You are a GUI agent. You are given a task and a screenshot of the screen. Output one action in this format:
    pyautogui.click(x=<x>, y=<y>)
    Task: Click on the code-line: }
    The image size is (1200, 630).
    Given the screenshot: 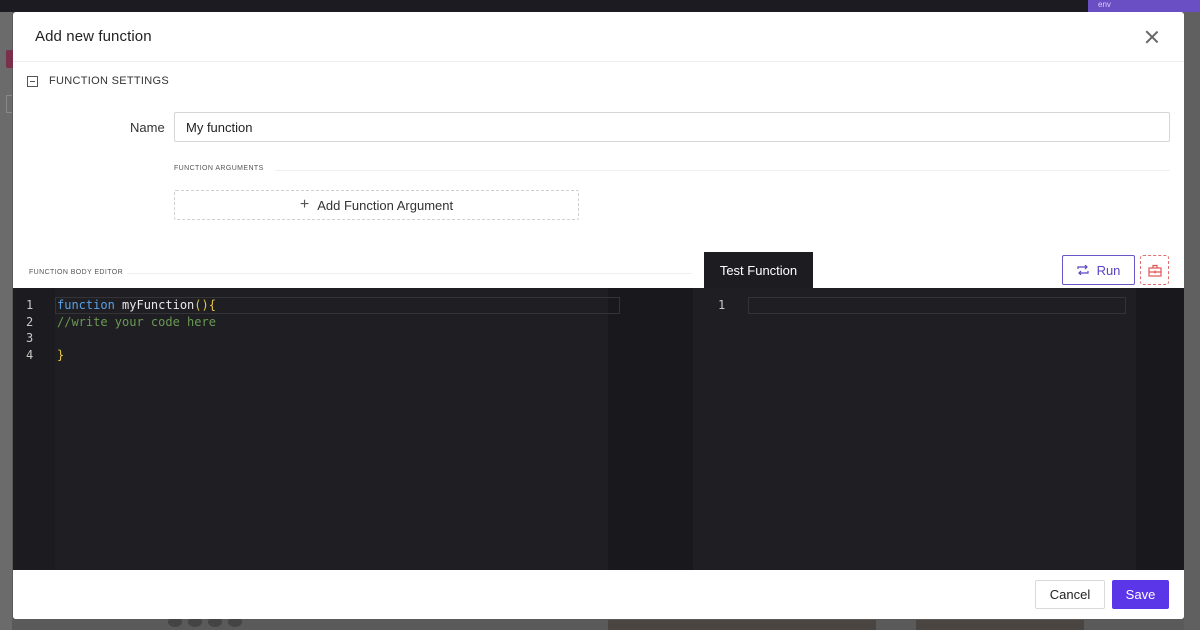 What is the action you would take?
    pyautogui.click(x=60, y=355)
    